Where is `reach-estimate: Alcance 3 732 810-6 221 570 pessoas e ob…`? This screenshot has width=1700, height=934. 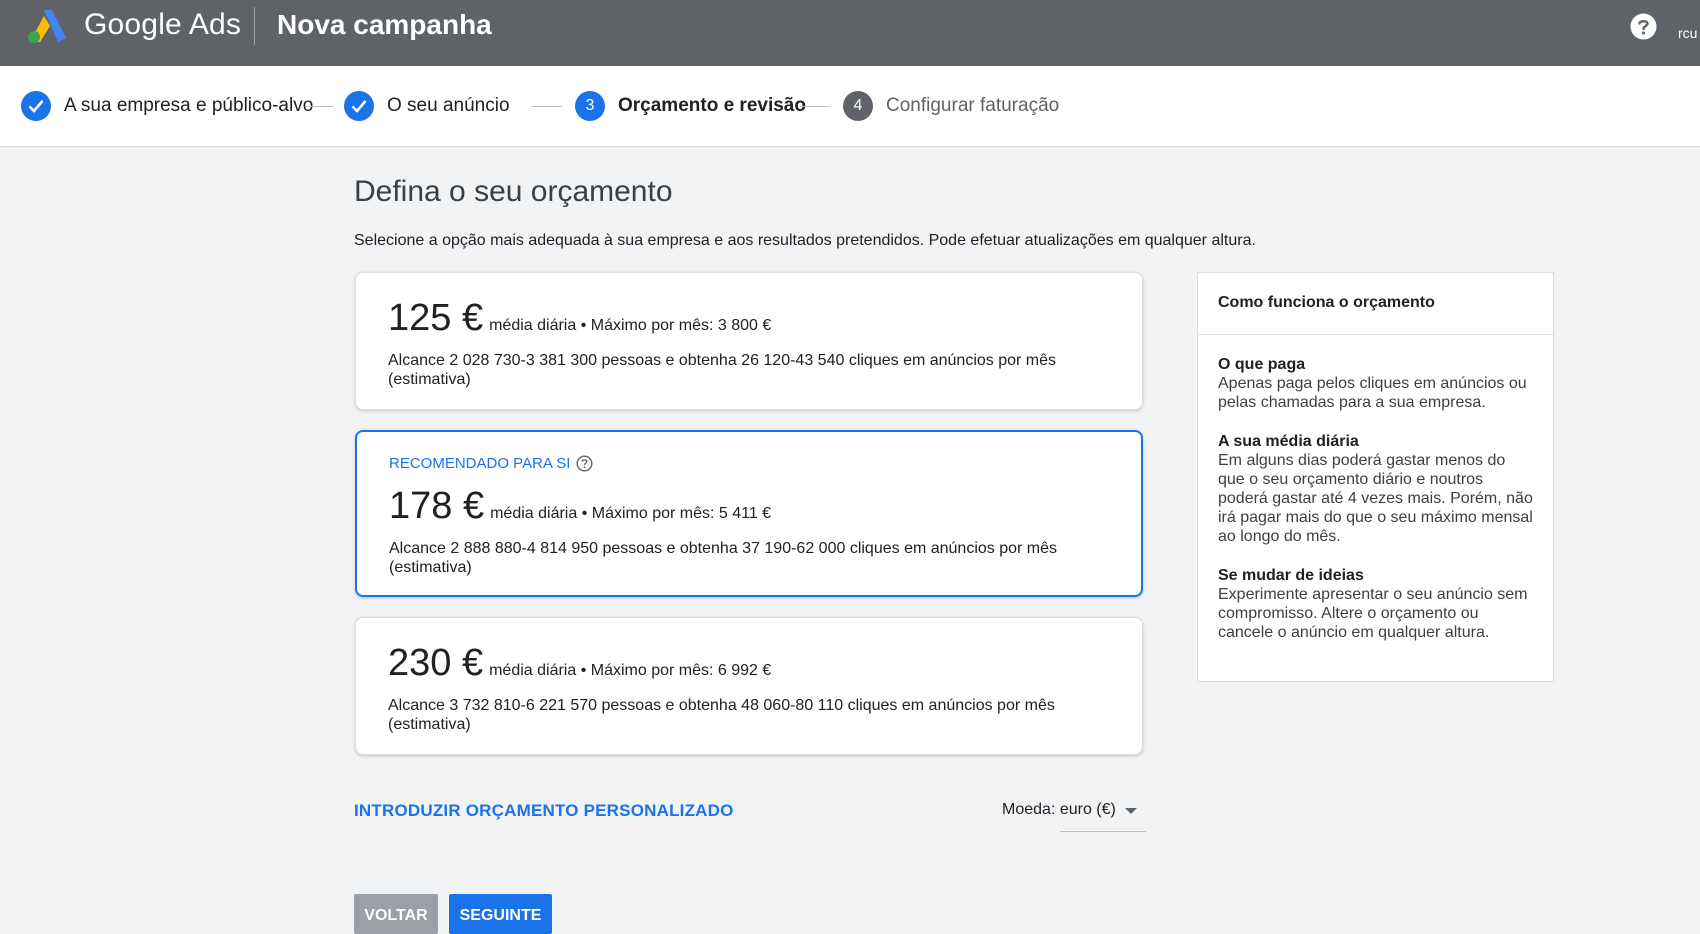 reach-estimate: Alcance 3 732 810-6 221 570 pessoas e ob… is located at coordinates (721, 715).